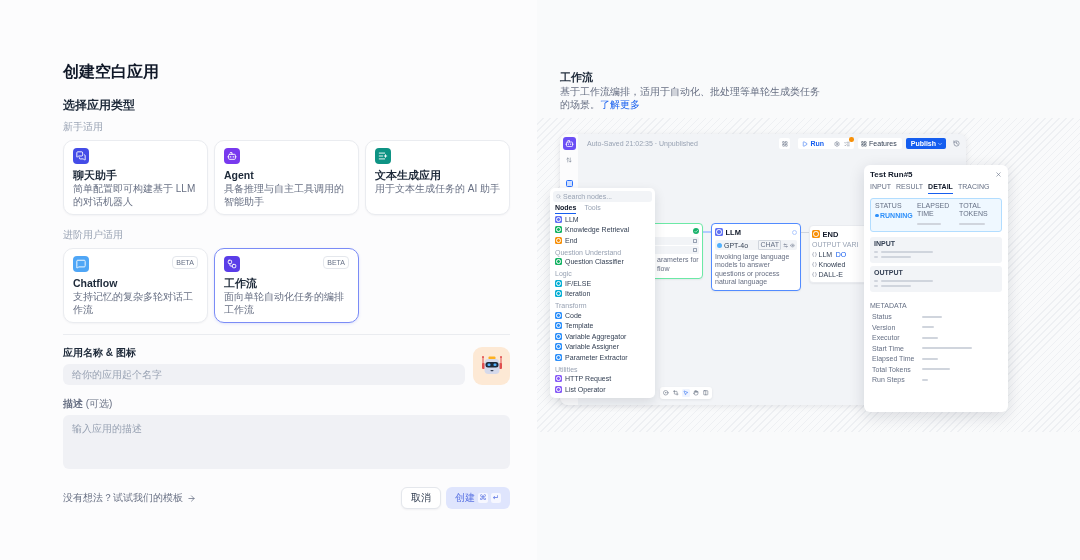  I want to click on close-icon, so click(998, 174).